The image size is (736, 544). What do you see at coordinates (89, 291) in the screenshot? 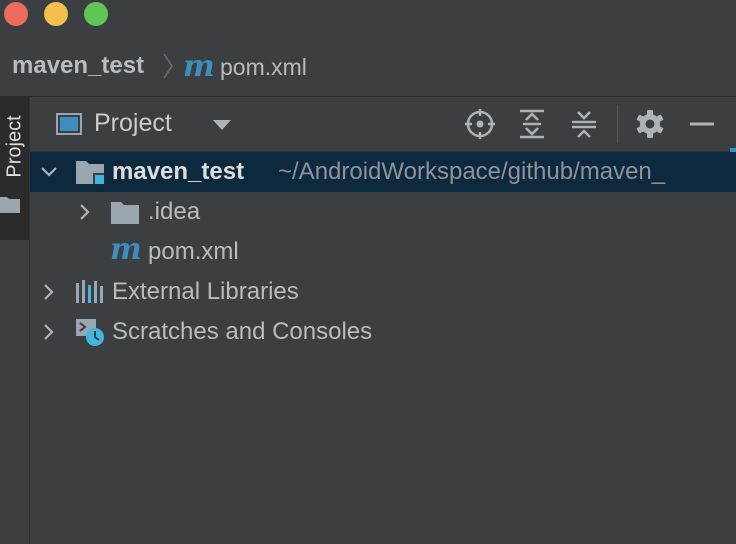
I see `libraries-icon` at bounding box center [89, 291].